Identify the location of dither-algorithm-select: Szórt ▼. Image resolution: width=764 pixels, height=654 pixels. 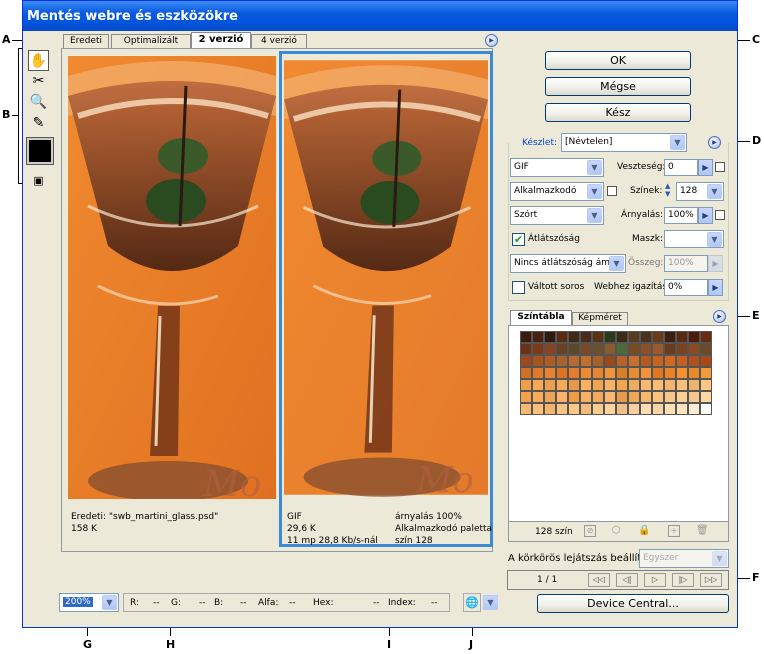
(557, 215).